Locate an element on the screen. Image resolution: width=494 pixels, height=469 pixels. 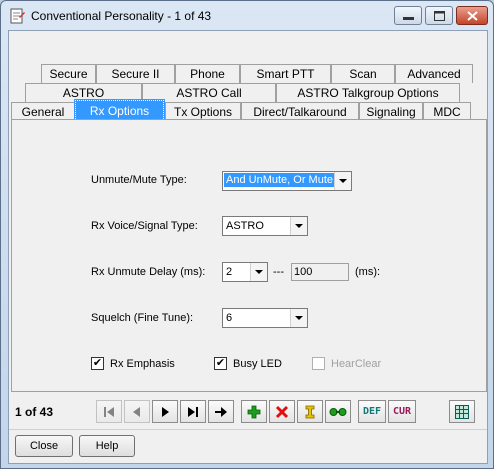
record-navigator: 1 of 43 DEF CUR is located at coordinates (248, 412).